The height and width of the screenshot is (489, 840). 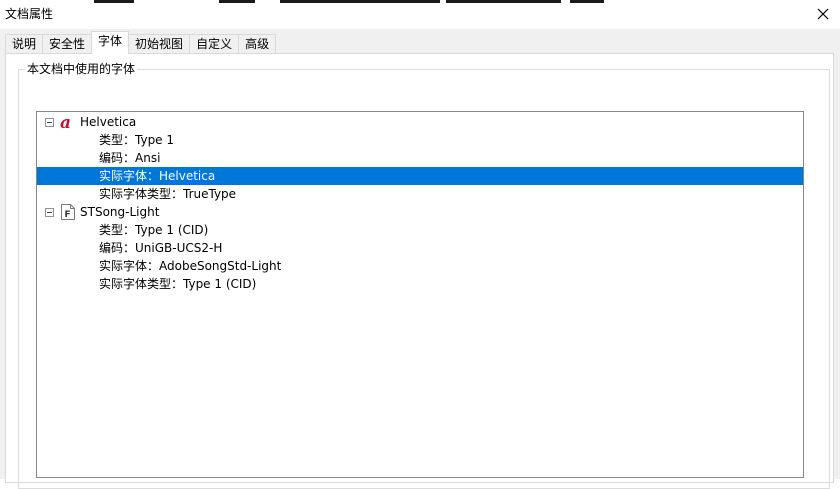 I want to click on close-button, so click(x=823, y=14).